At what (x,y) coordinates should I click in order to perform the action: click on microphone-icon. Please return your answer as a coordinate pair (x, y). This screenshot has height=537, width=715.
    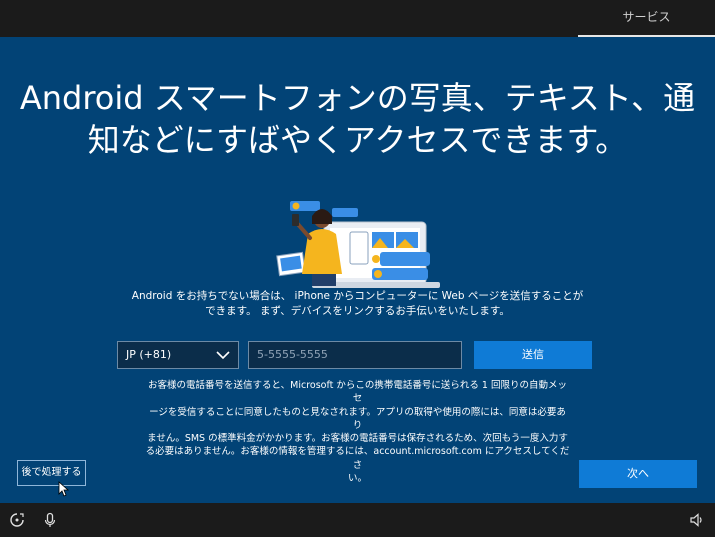
    Looking at the image, I should click on (50, 520).